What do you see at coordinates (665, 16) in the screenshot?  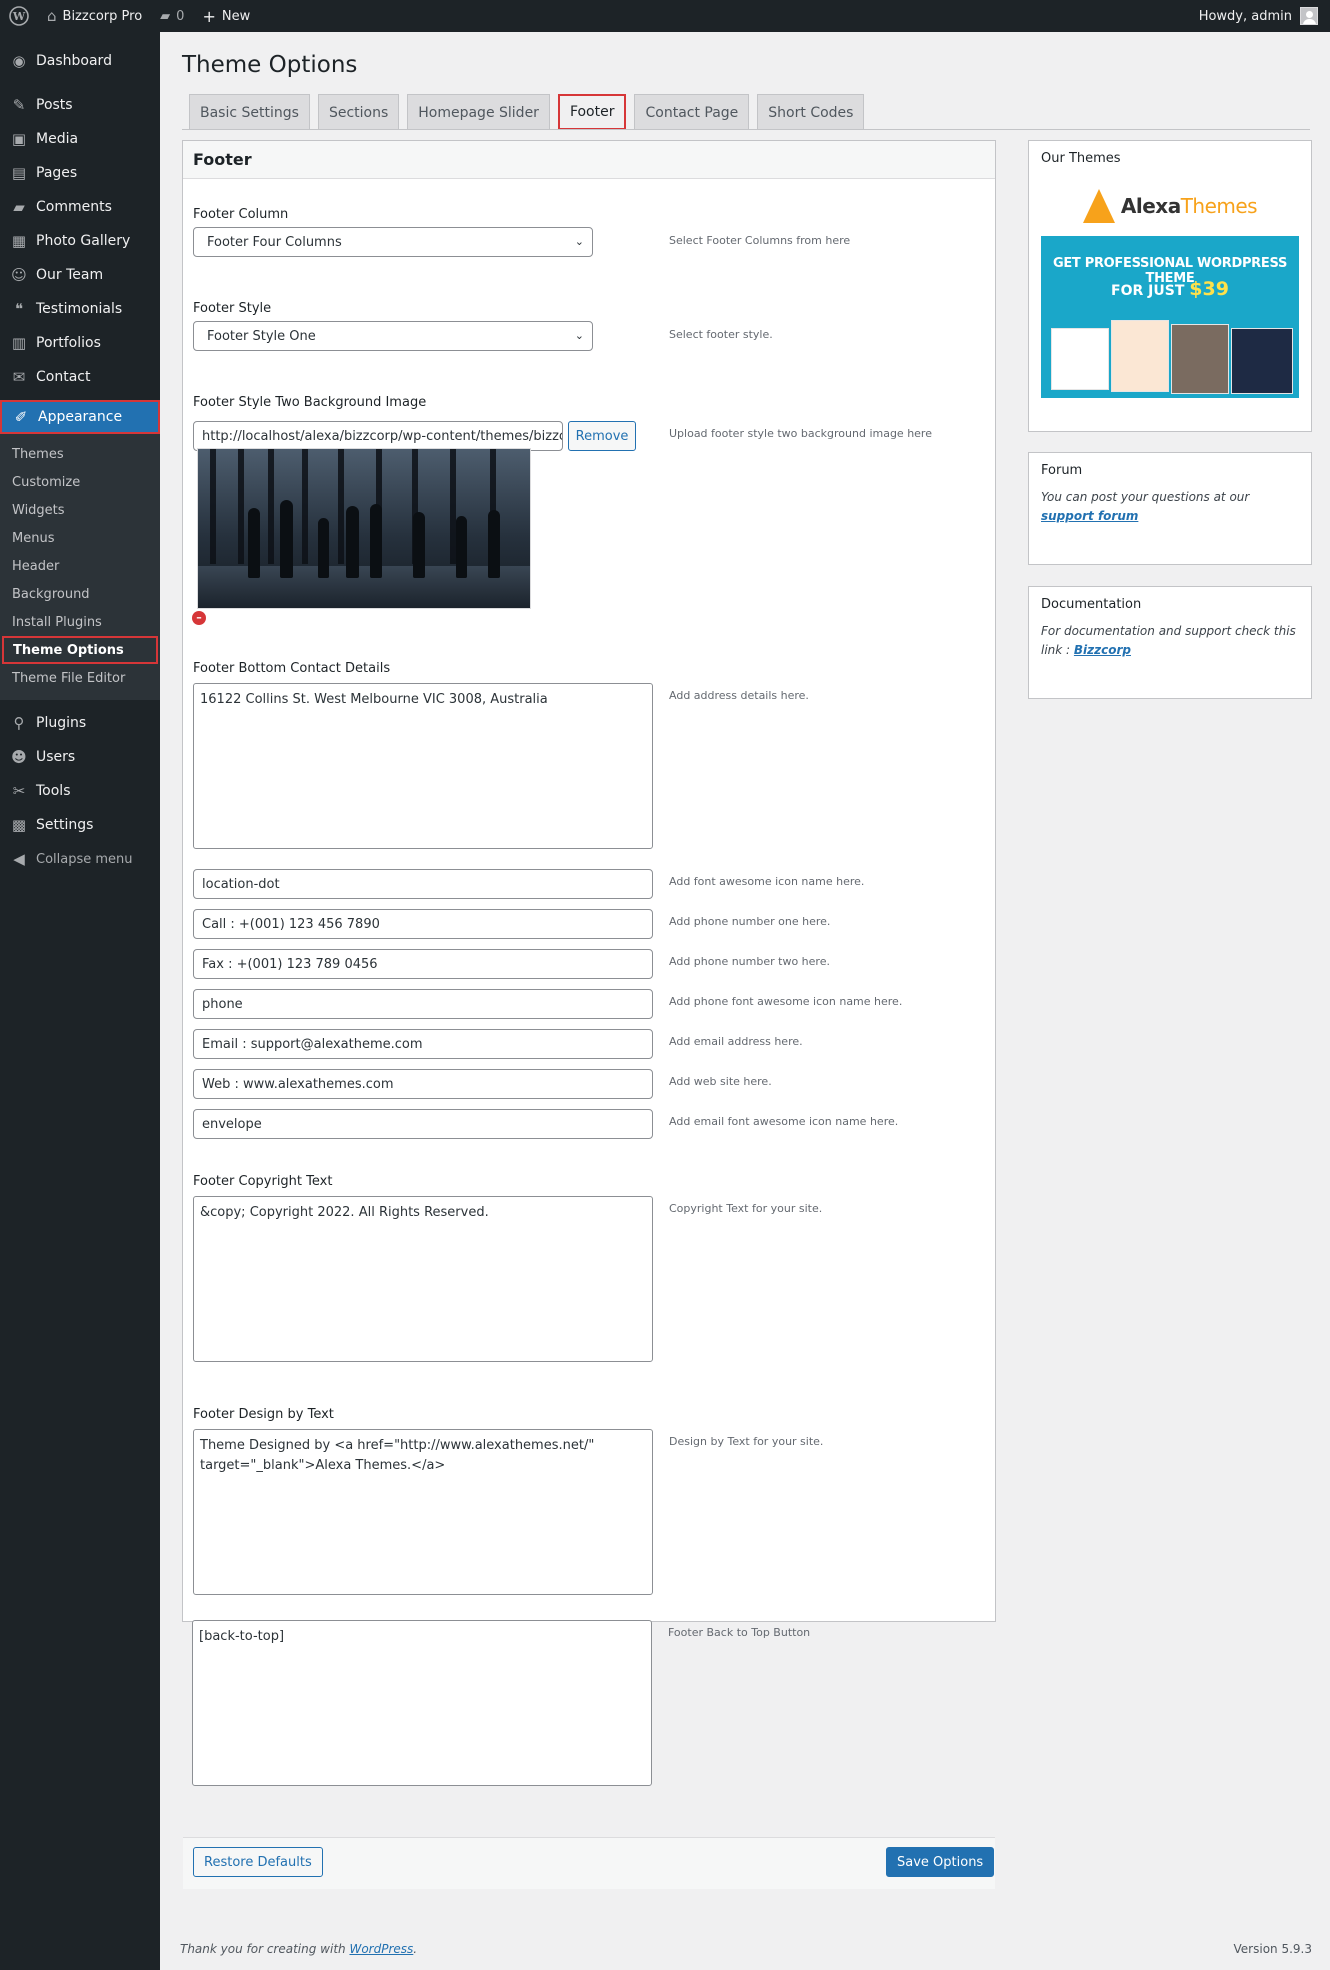 I see `admin-bar: W ⌂ Bizzcorp Pro ▰ 0 + New Howdy, admin` at bounding box center [665, 16].